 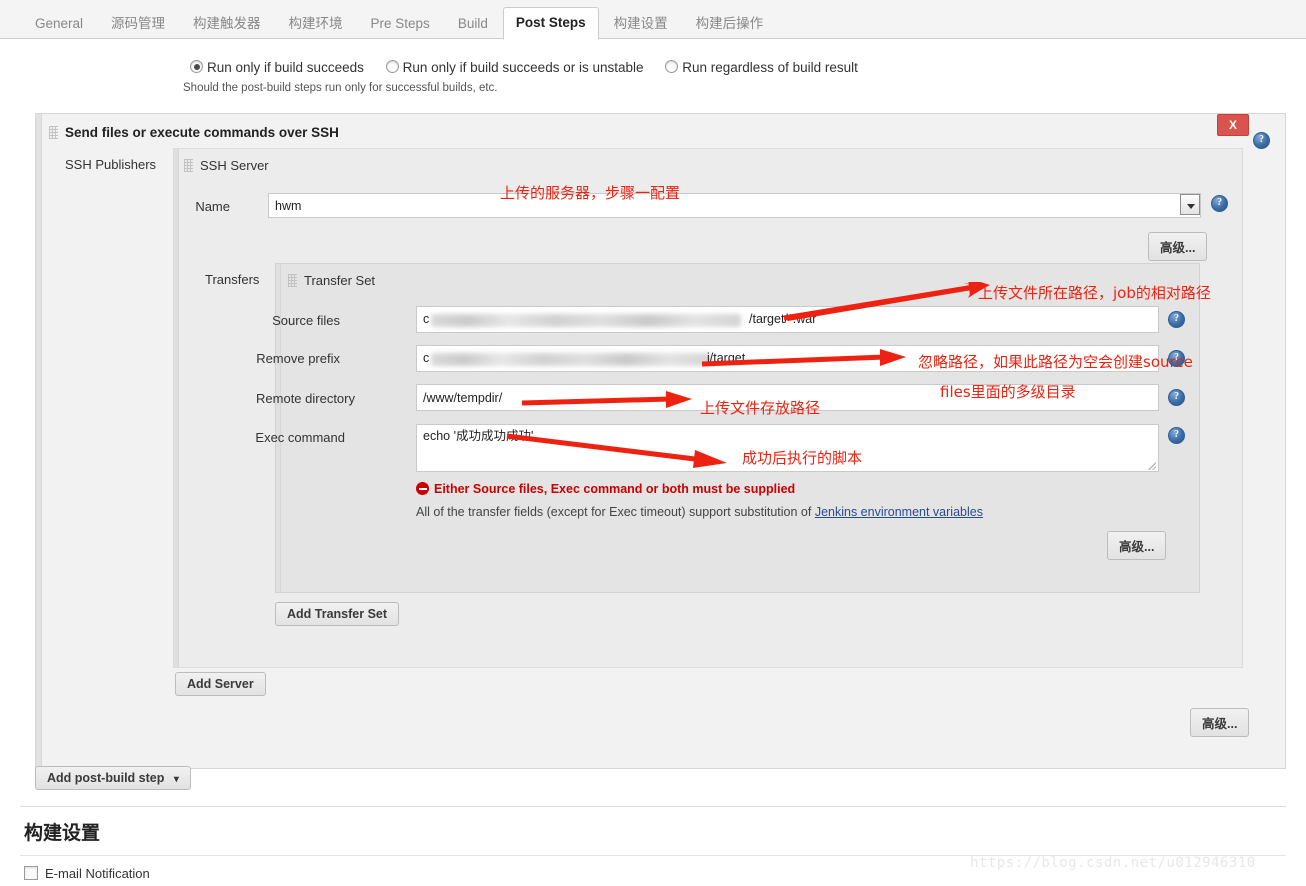 I want to click on annotation-server: 上传的服务器，步骤一配置, so click(x=590, y=193).